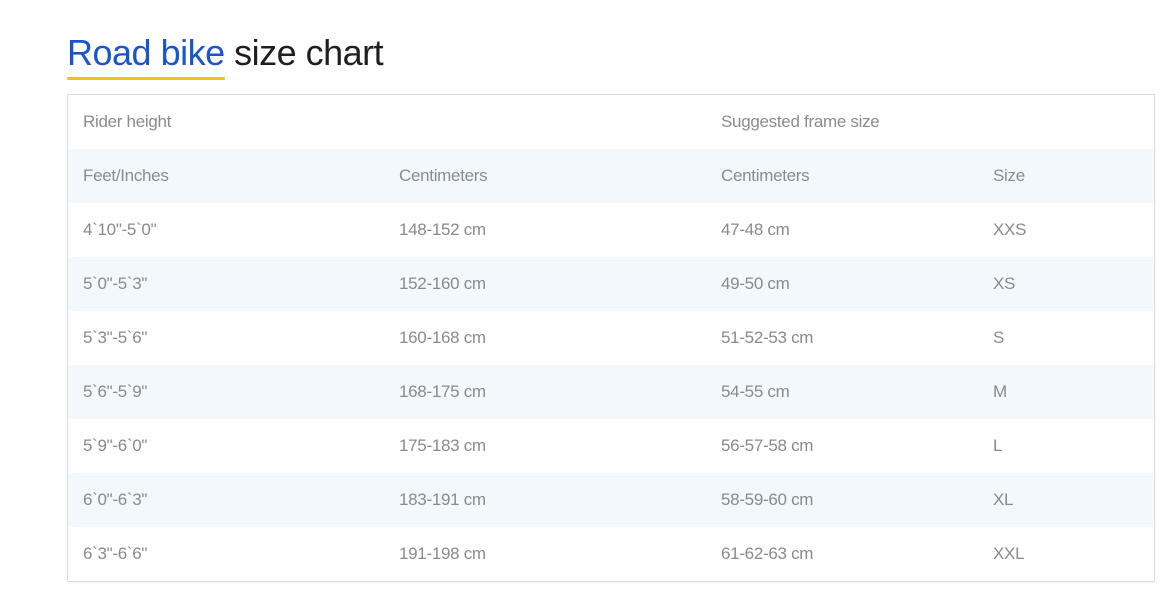  I want to click on table-row: 6`3"-6`6" 191-198 cm 61-62-63 cm XXL, so click(611, 554).